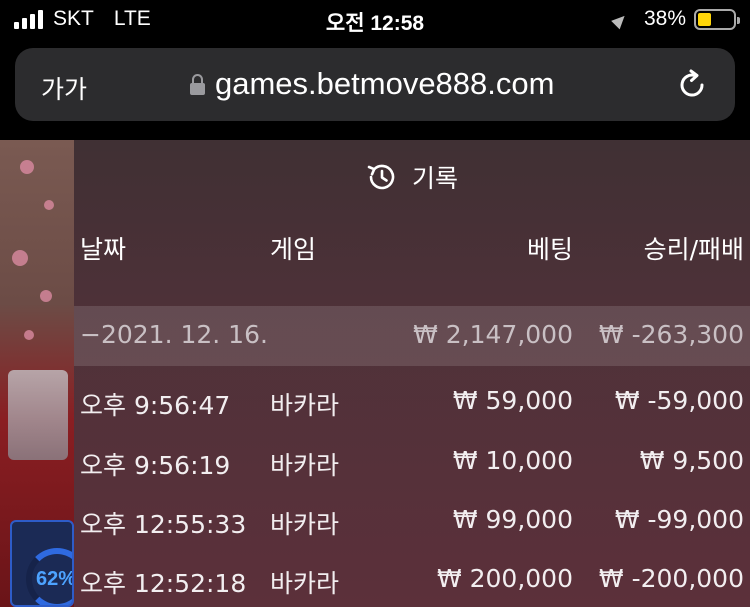 The image size is (750, 607). I want to click on lock-icon, so click(197, 84).